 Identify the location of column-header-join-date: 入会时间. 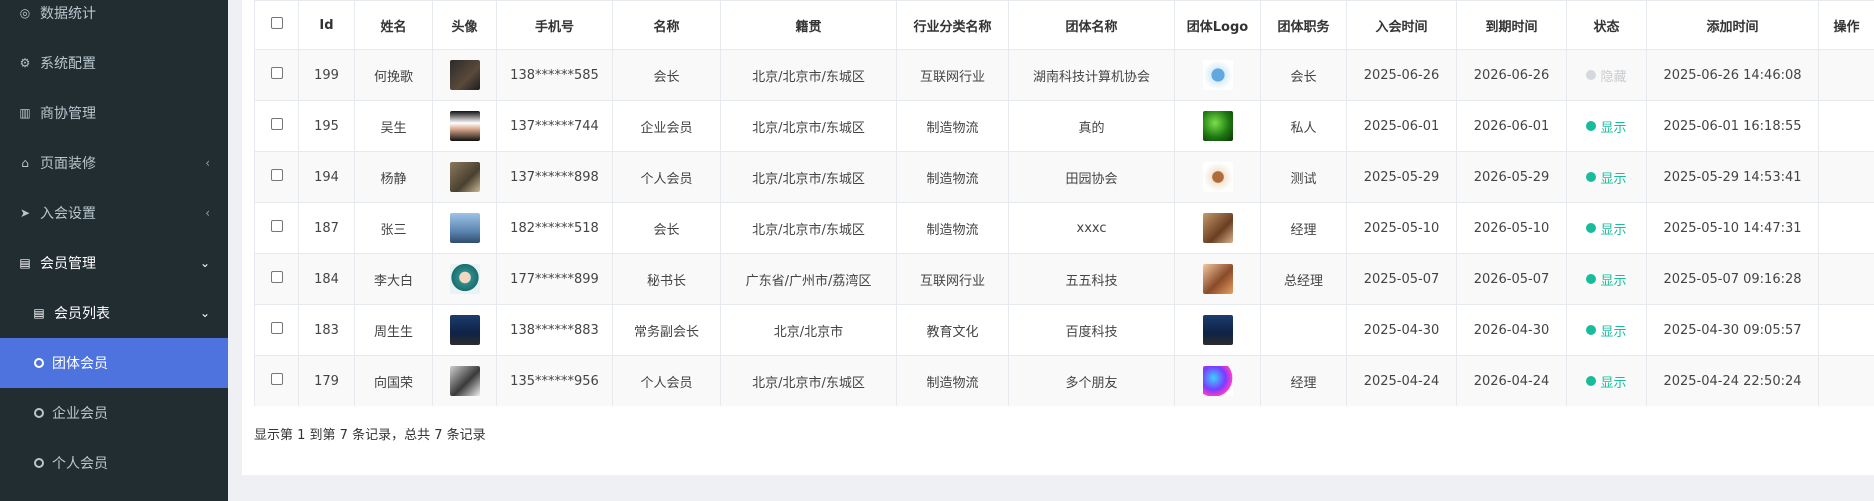
(1401, 25).